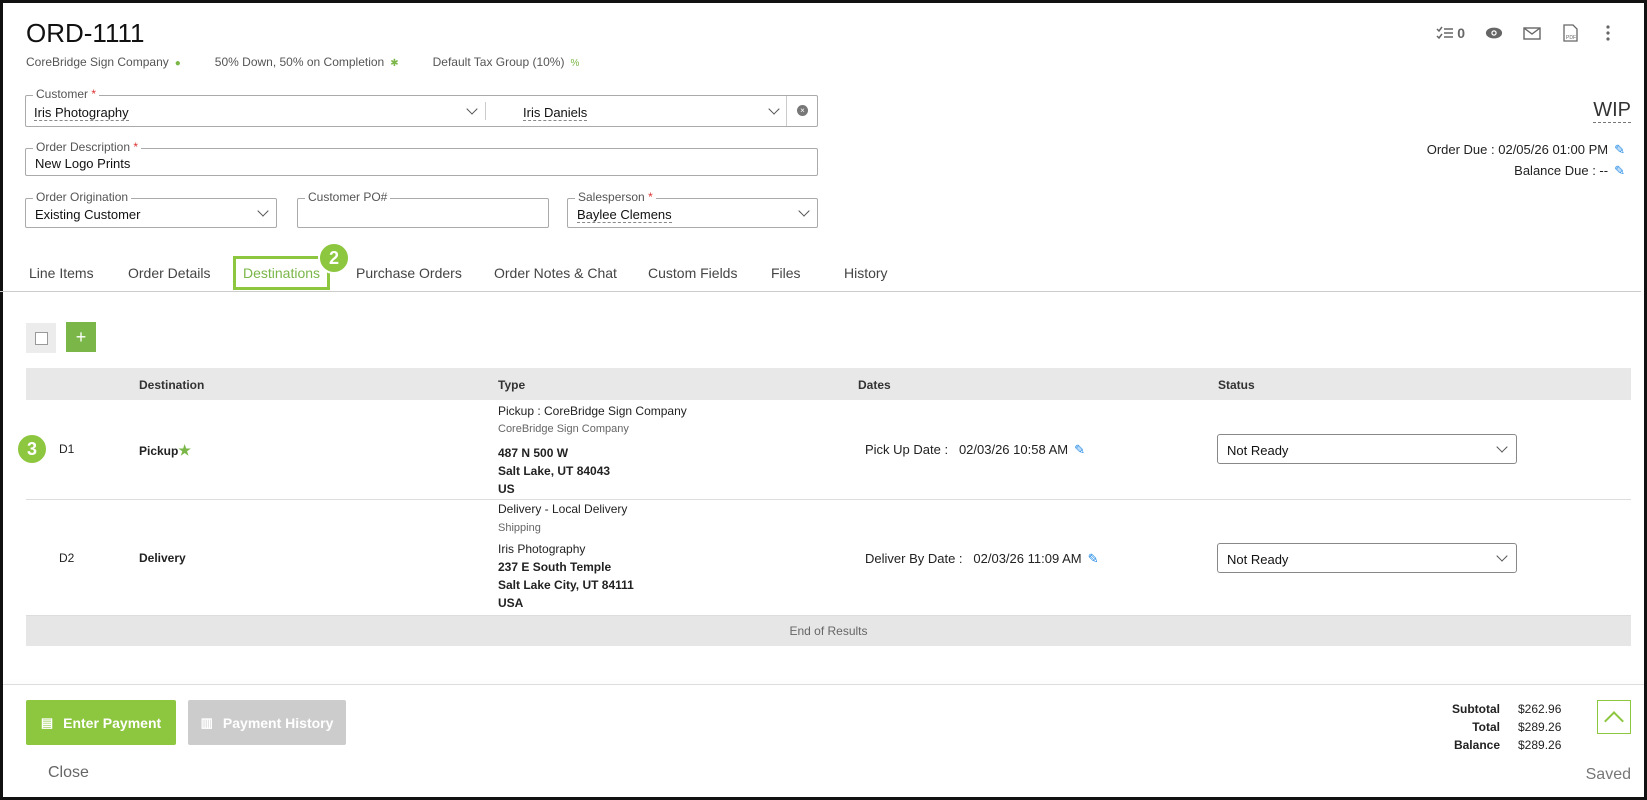 This screenshot has height=800, width=1647. Describe the element at coordinates (555, 113) in the screenshot. I see `contact-select: Iris Daniels` at that location.